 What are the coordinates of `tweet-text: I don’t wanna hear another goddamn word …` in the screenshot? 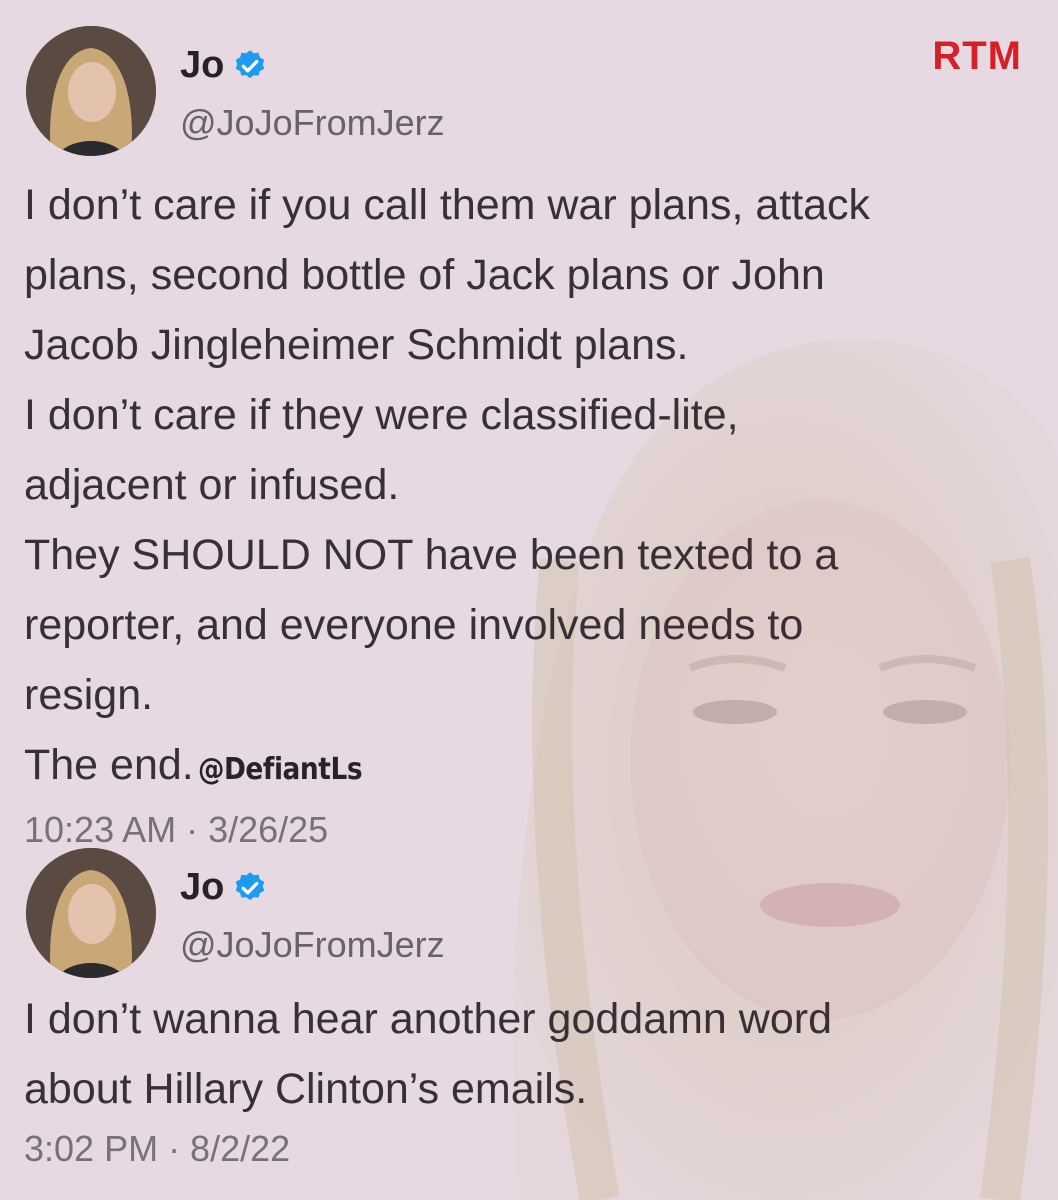 It's located at (524, 1054).